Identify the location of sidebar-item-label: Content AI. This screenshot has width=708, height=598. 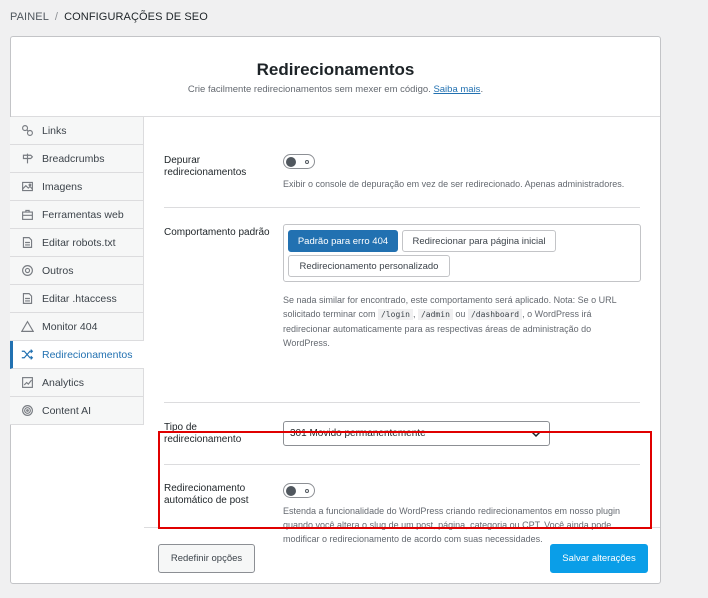
(67, 410).